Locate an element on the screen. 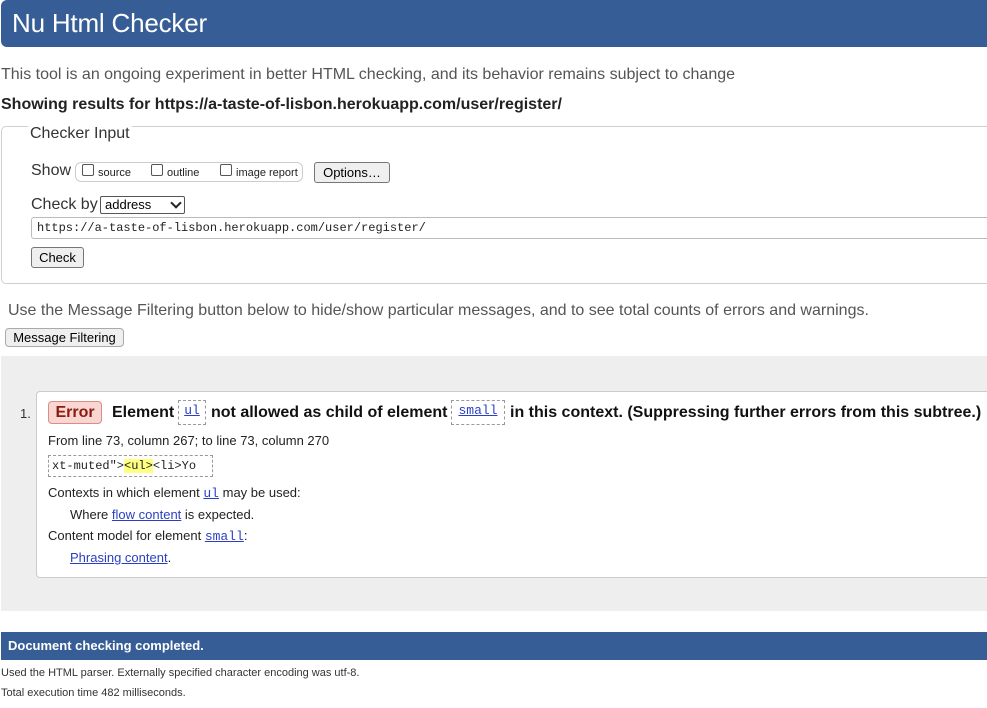 This screenshot has width=987, height=708. check-by-selected-value: address is located at coordinates (128, 204).